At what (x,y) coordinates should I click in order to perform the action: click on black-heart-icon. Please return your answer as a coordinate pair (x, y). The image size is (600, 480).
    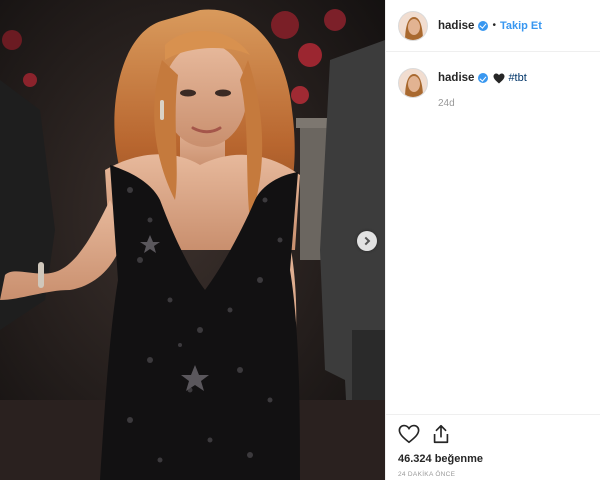
    Looking at the image, I should click on (499, 78).